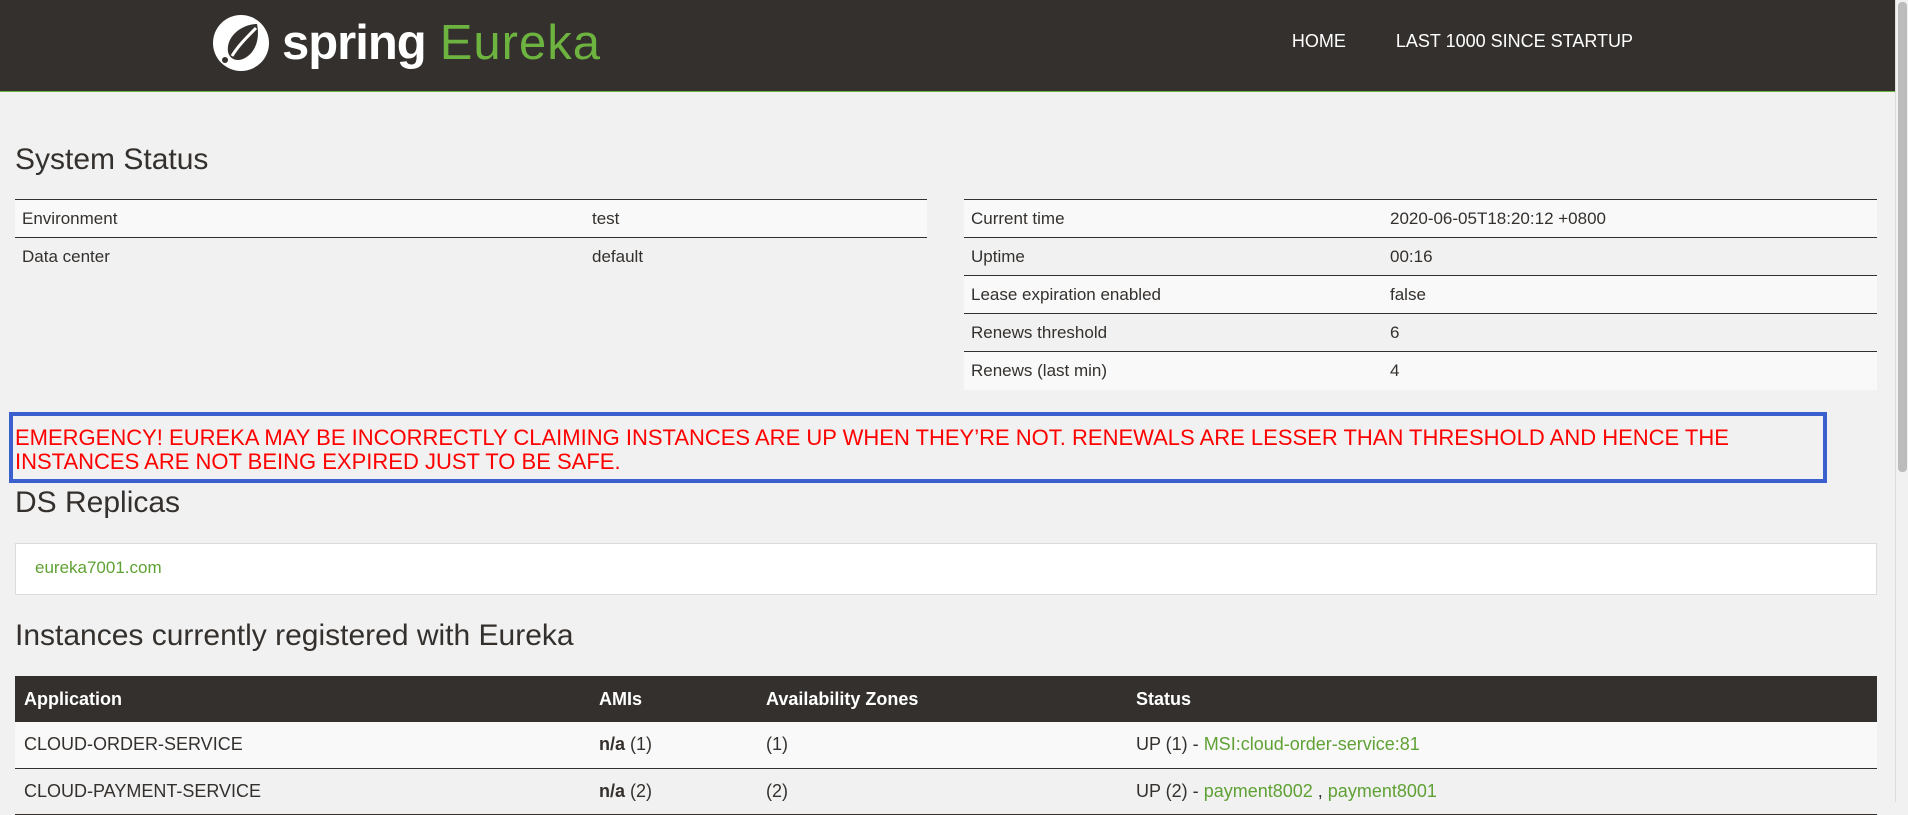 Image resolution: width=1908 pixels, height=815 pixels. I want to click on status-label: Uptime, so click(1173, 256).